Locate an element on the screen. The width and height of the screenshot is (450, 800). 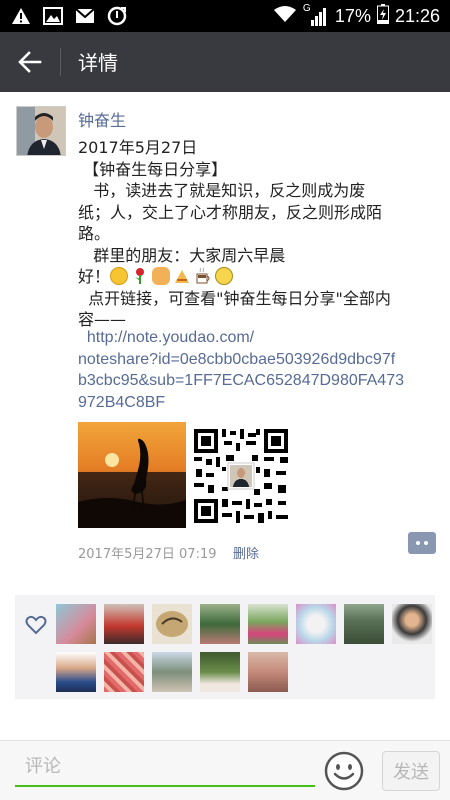
link-line: b3cbc95&sub=1FF7ECAC652847D980FA473 is located at coordinates (241, 380).